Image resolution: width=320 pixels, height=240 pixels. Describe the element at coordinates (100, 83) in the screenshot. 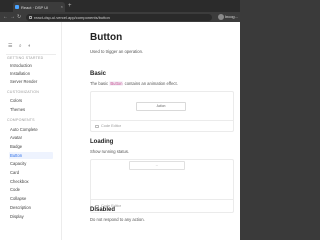

I see `desc-text: The basic` at that location.